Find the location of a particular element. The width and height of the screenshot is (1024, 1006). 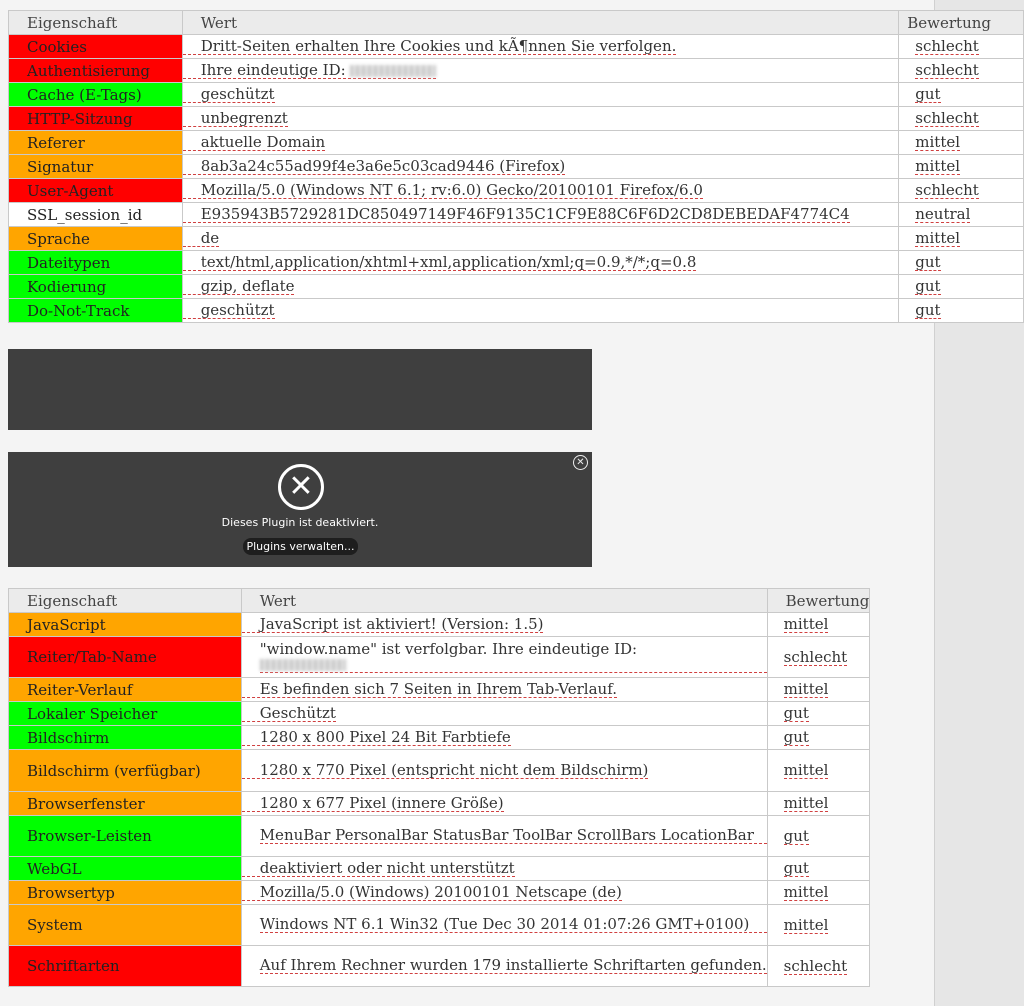

property-rating-browserfenster: mittel is located at coordinates (818, 803).